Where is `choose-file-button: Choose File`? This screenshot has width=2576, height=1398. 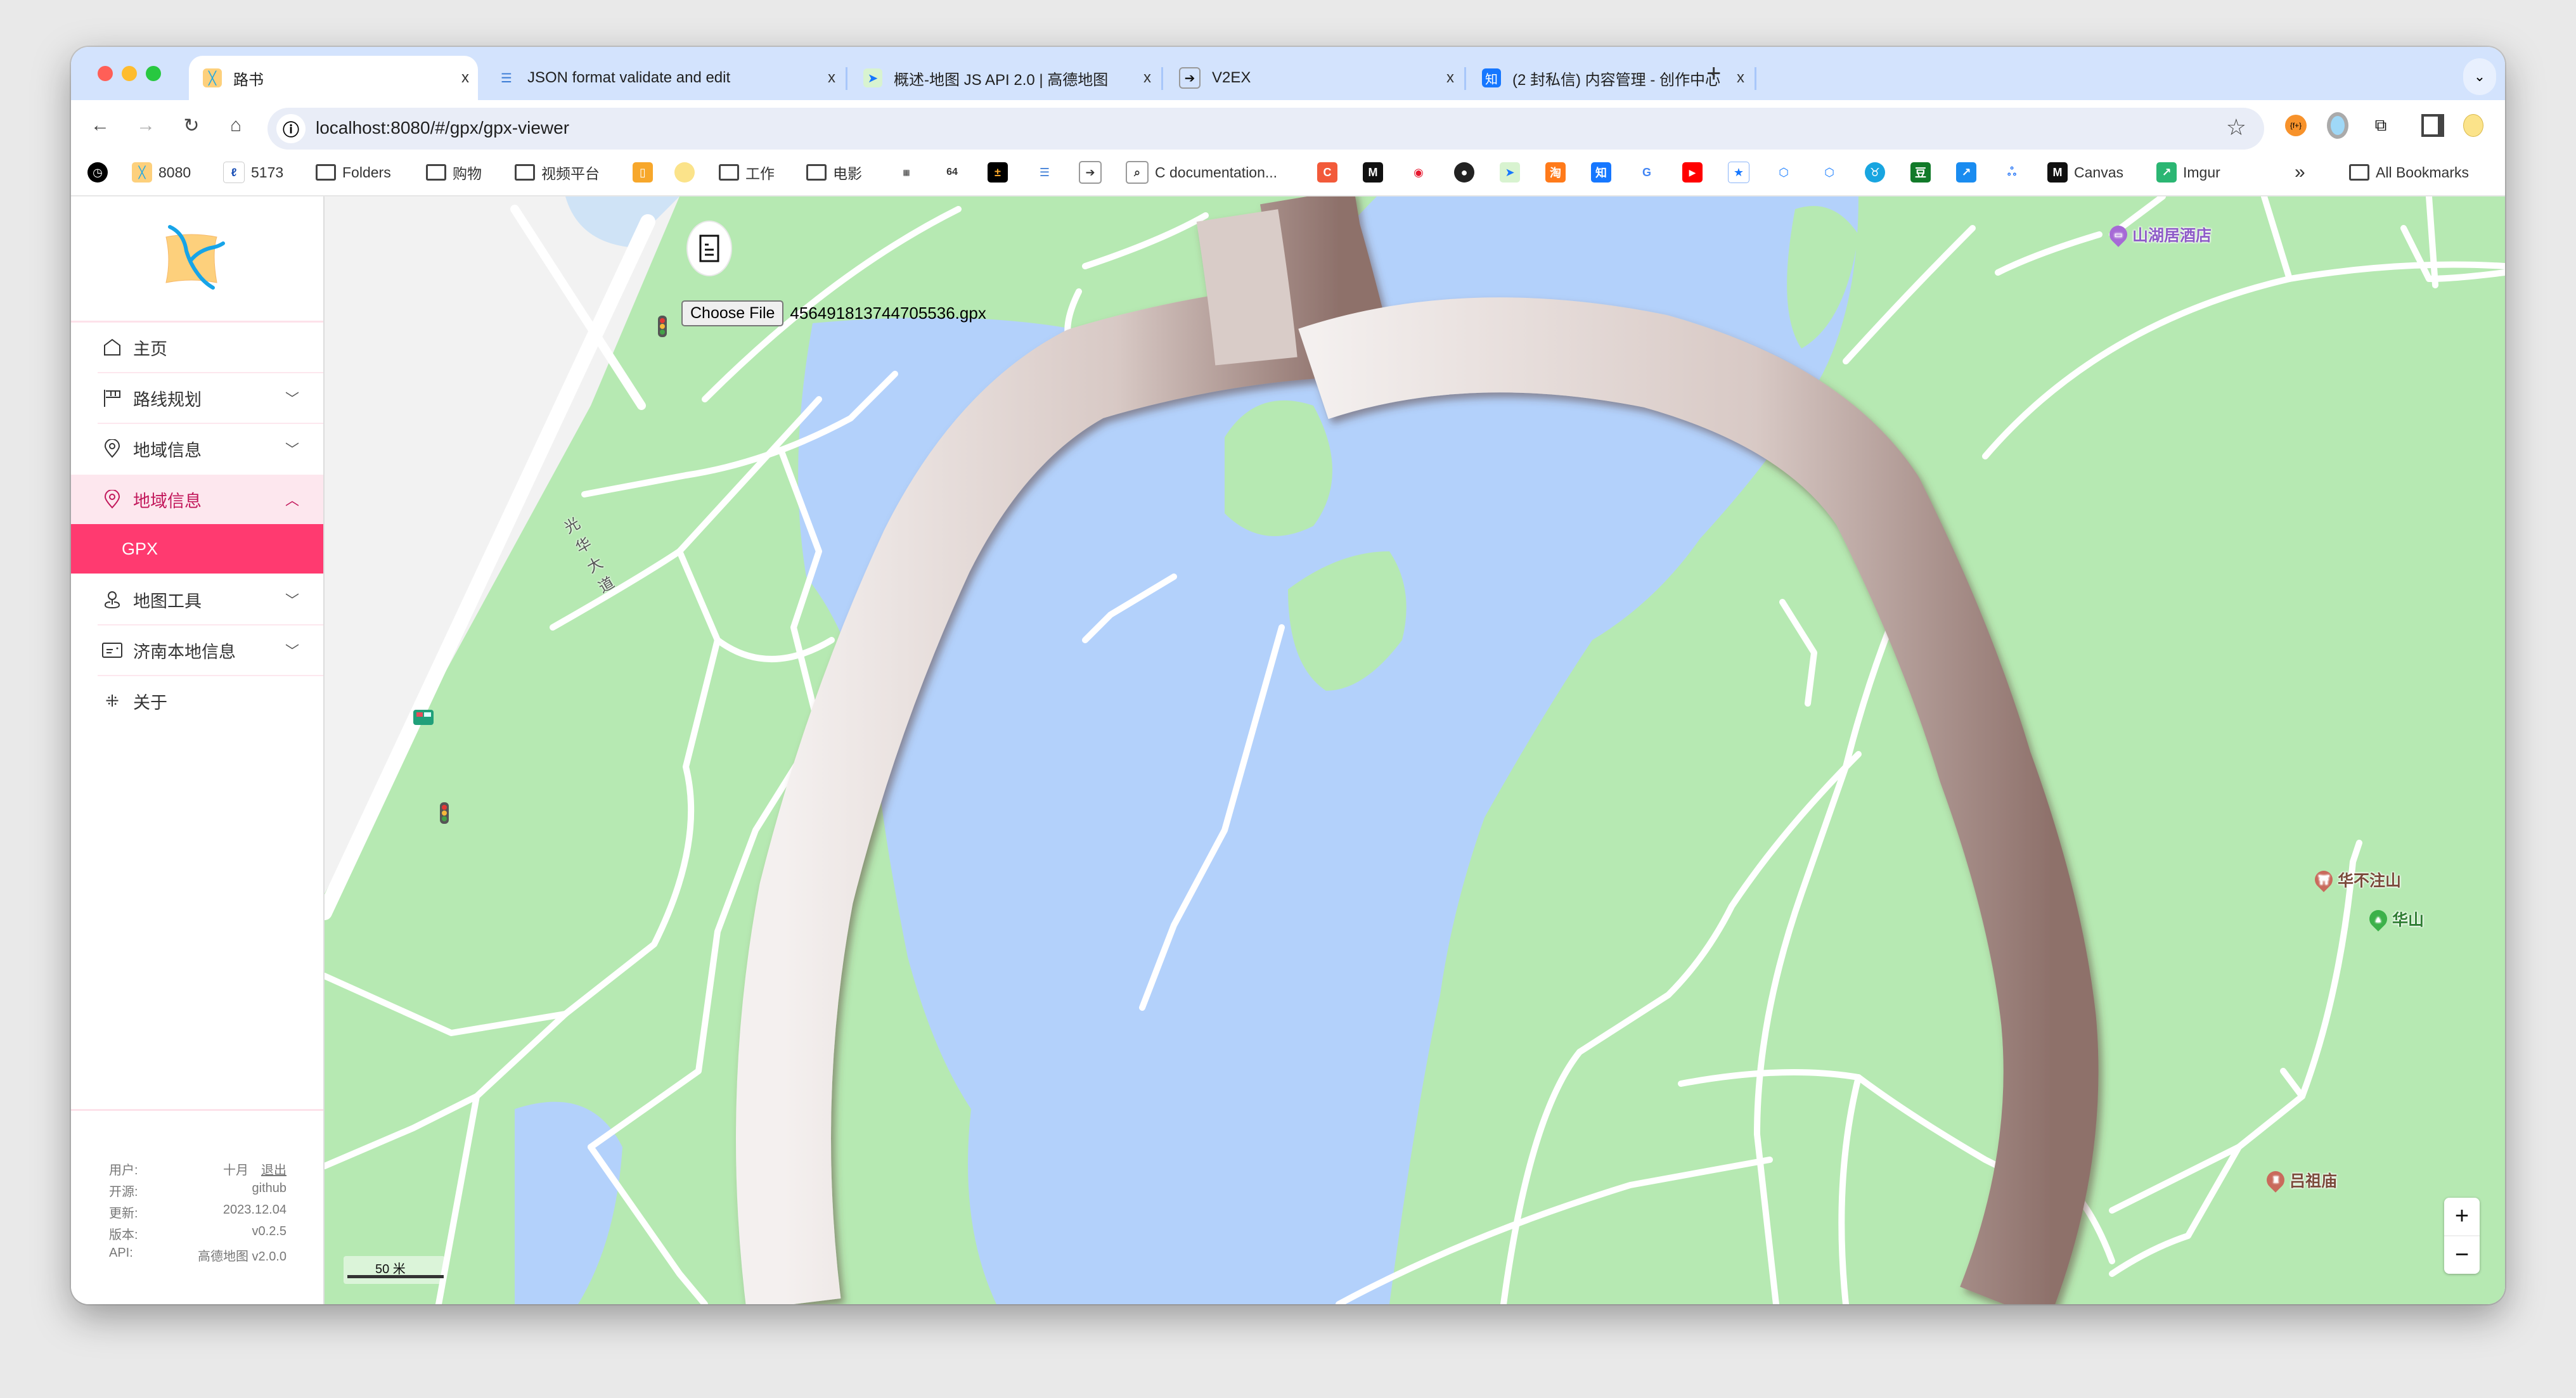
choose-file-button: Choose File is located at coordinates (732, 313).